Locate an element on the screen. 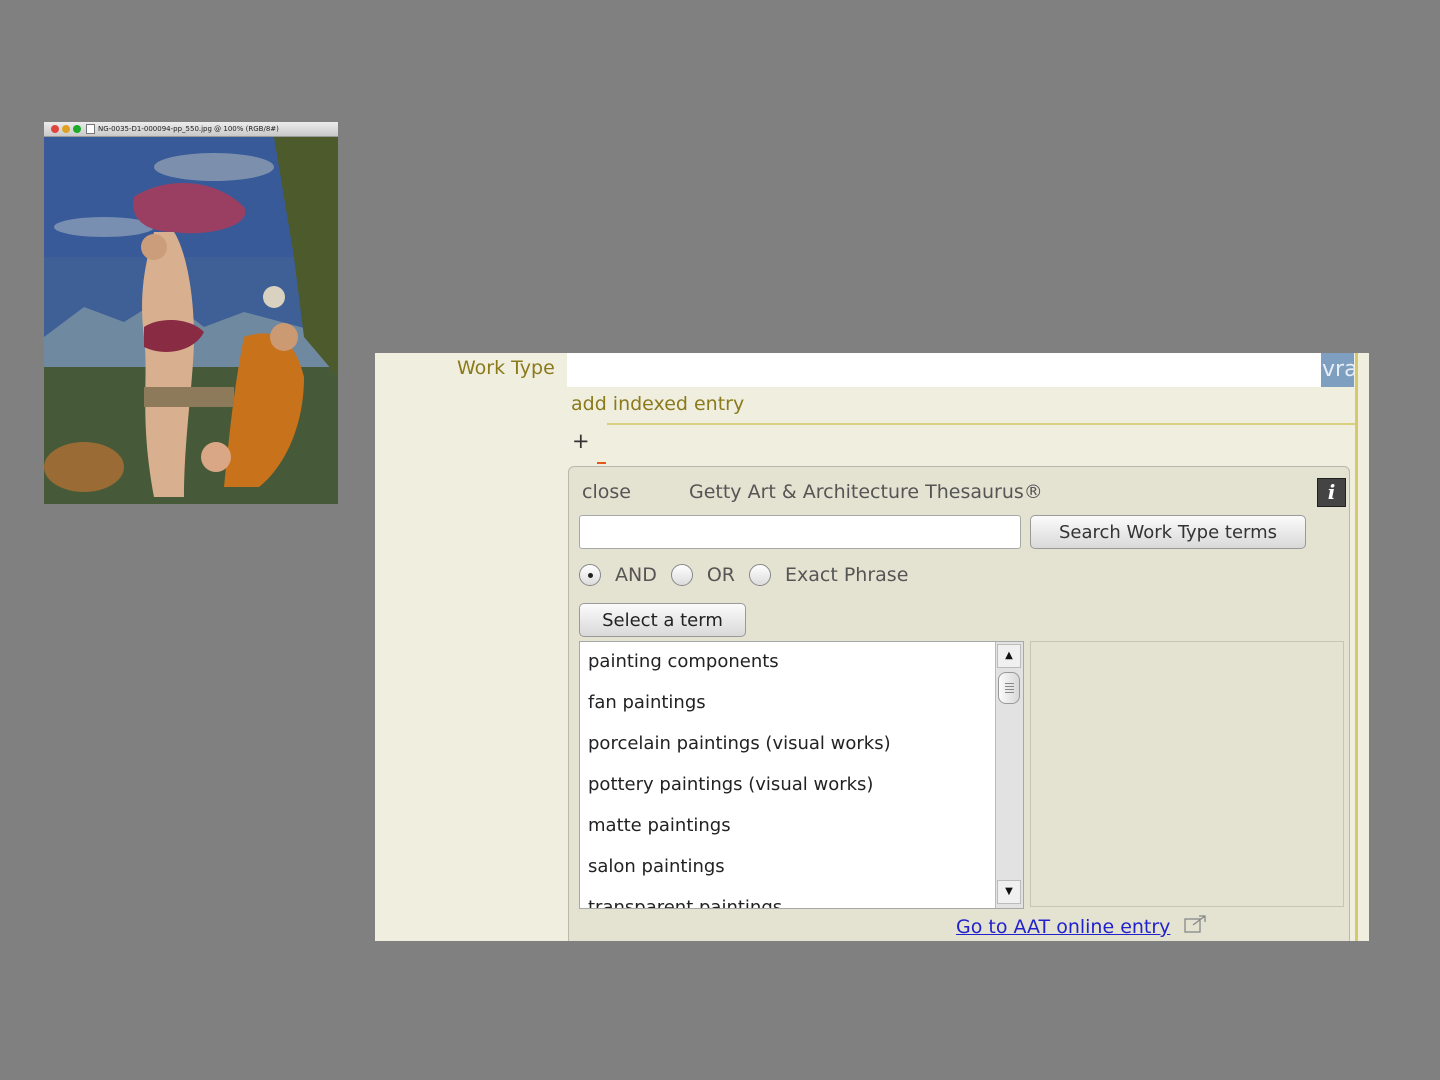 This screenshot has height=1080, width=1440. work-type-field is located at coordinates (944, 370).